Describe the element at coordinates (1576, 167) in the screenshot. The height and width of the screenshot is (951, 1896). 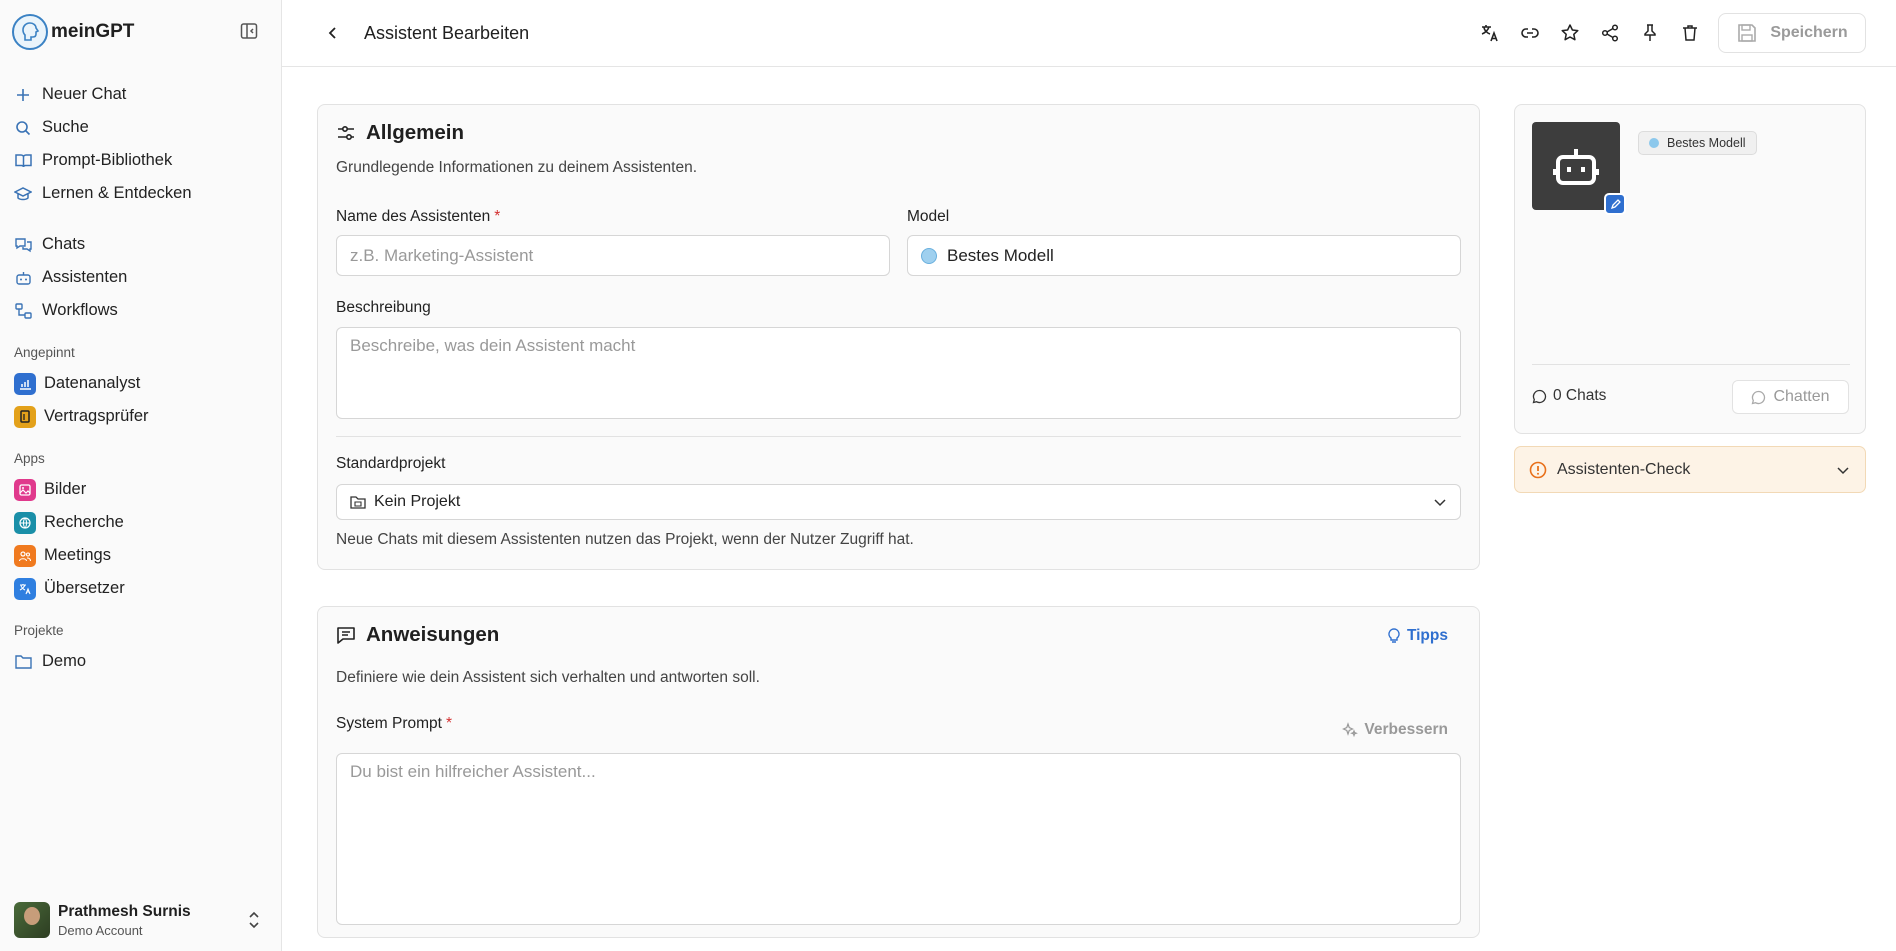
I see `bot-icon` at that location.